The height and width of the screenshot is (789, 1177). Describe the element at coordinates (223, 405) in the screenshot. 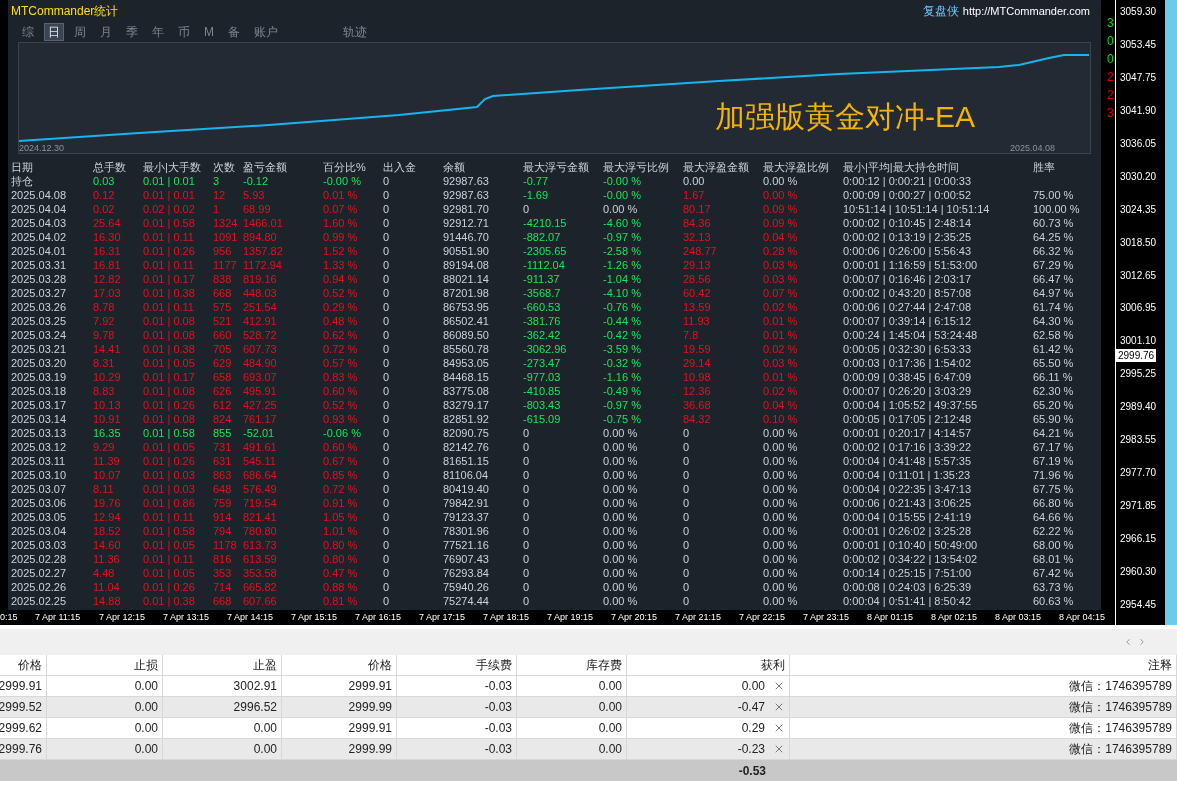

I see `table-cell-text: 612` at that location.